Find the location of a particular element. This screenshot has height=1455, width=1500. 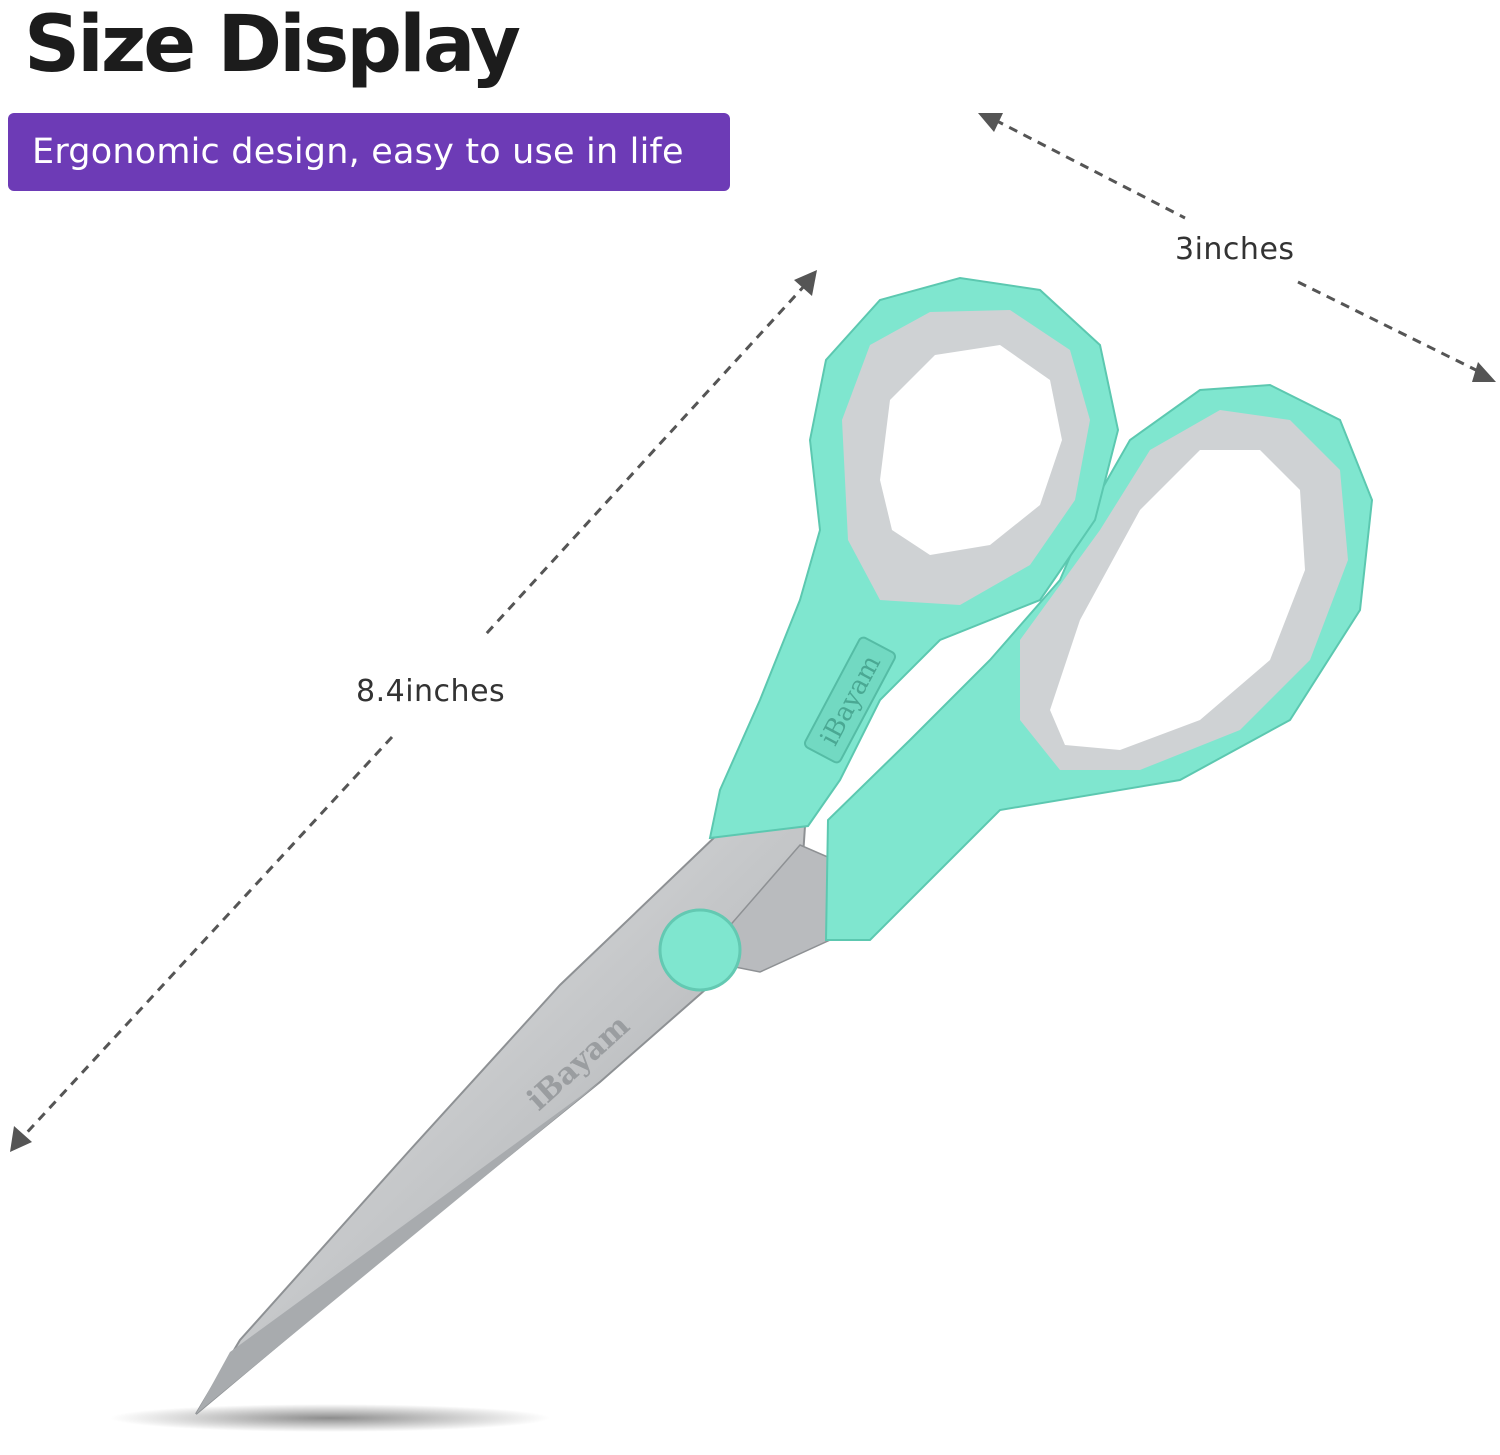

width-dimension-label: 3inches is located at coordinates (1235, 249).